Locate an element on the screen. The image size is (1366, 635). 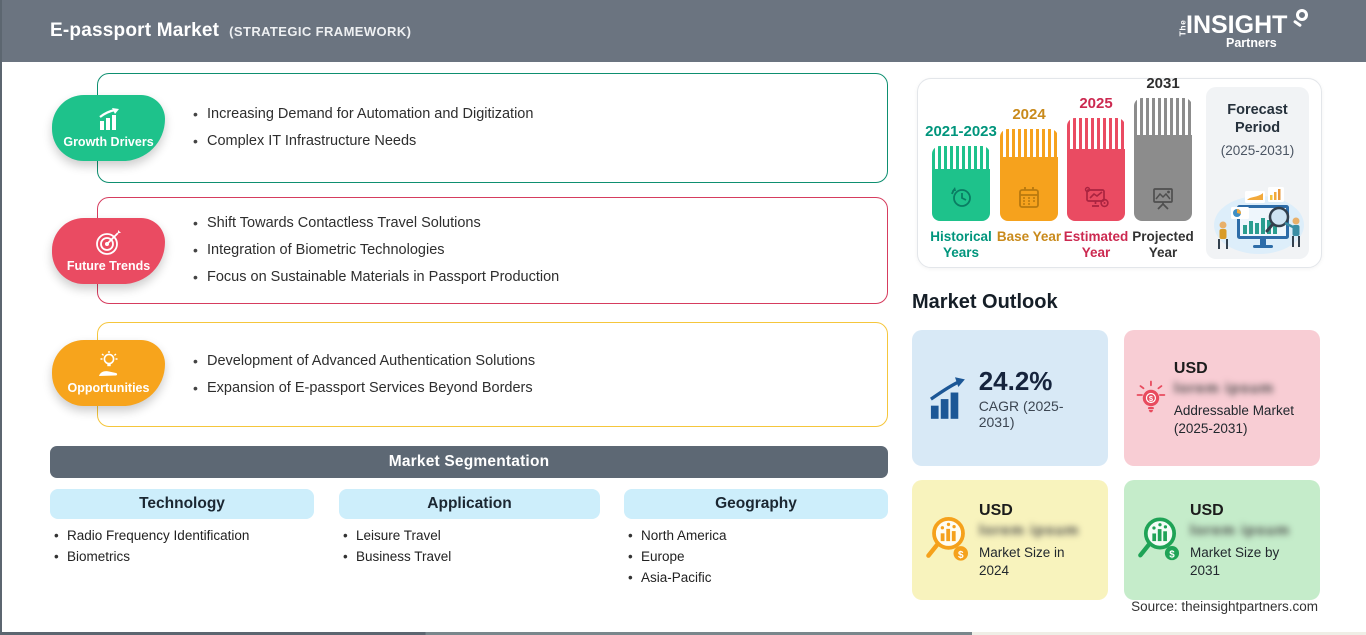
list-item: Complex IT Infrastructure Needs is located at coordinates (540, 141).